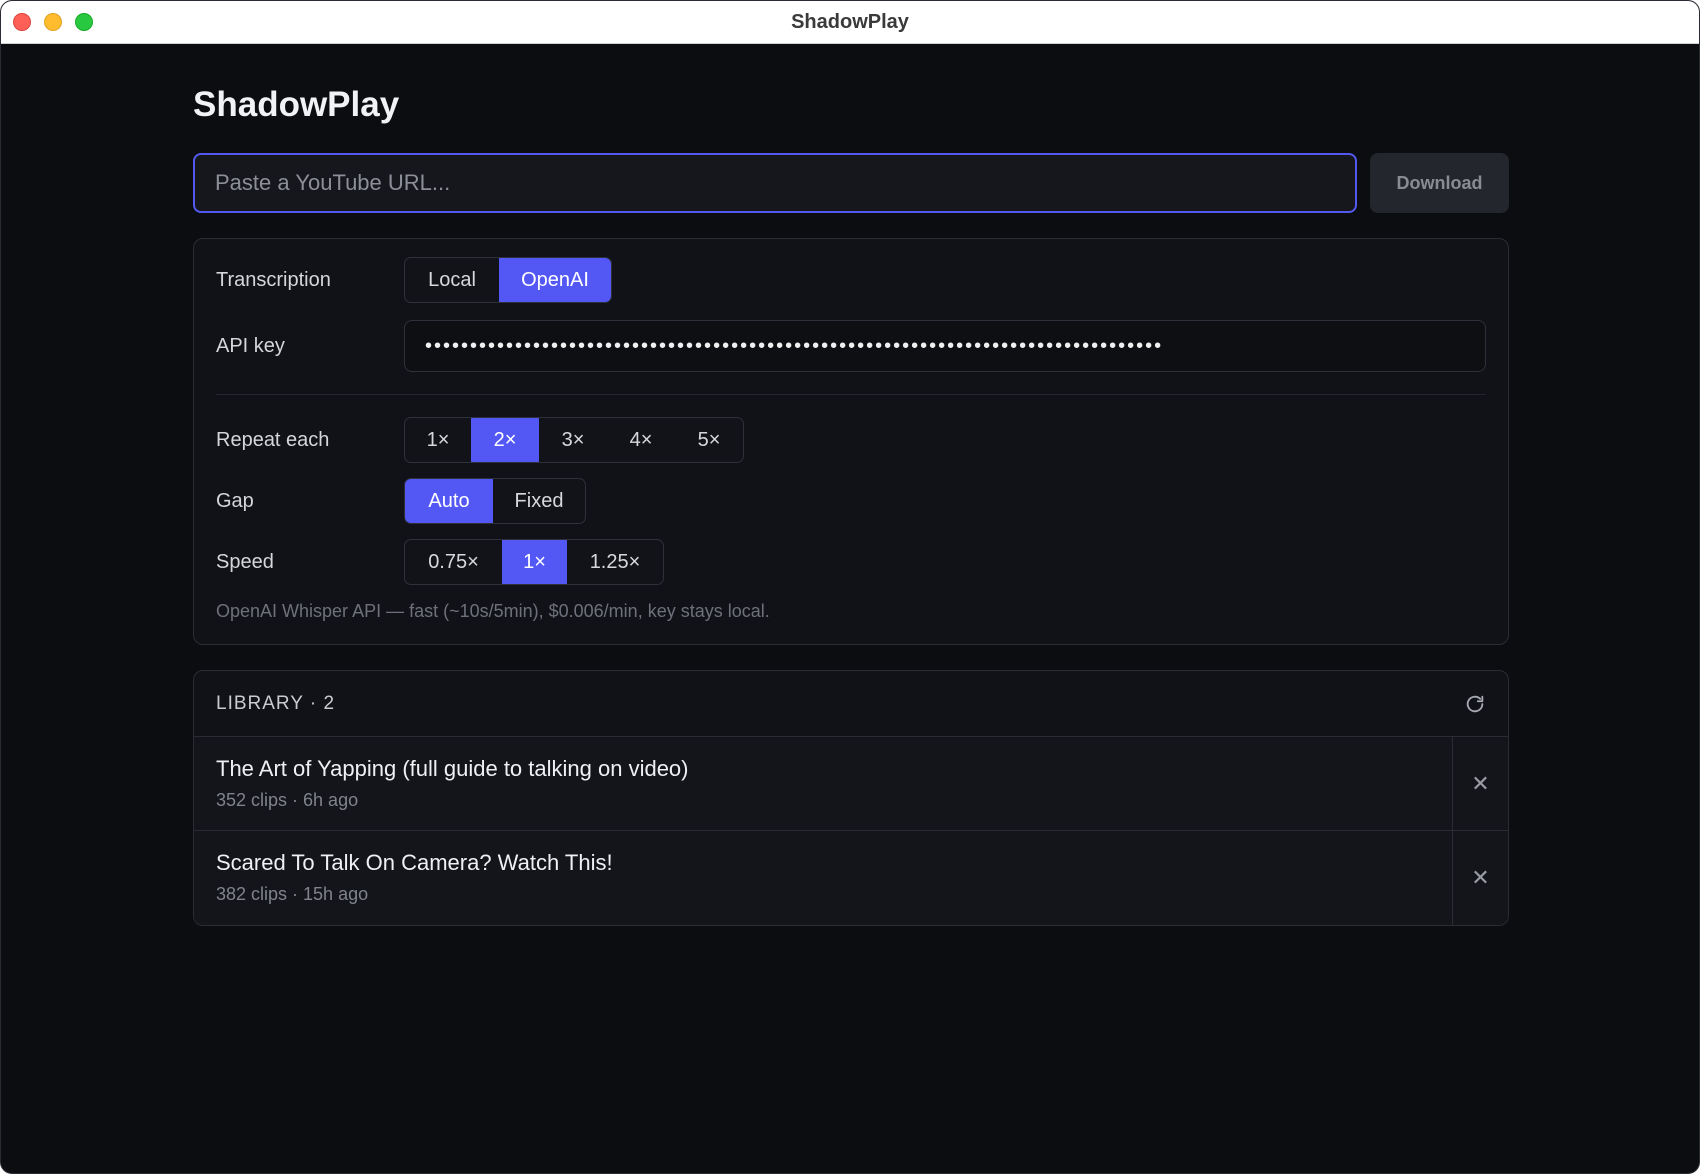  I want to click on url-input, so click(775, 183).